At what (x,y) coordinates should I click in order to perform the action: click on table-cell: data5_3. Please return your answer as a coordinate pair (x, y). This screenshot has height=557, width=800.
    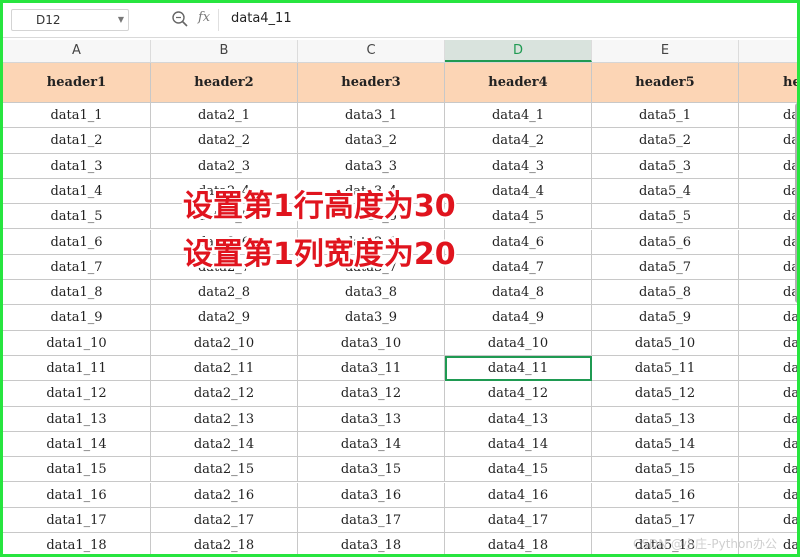
    Looking at the image, I should click on (665, 166).